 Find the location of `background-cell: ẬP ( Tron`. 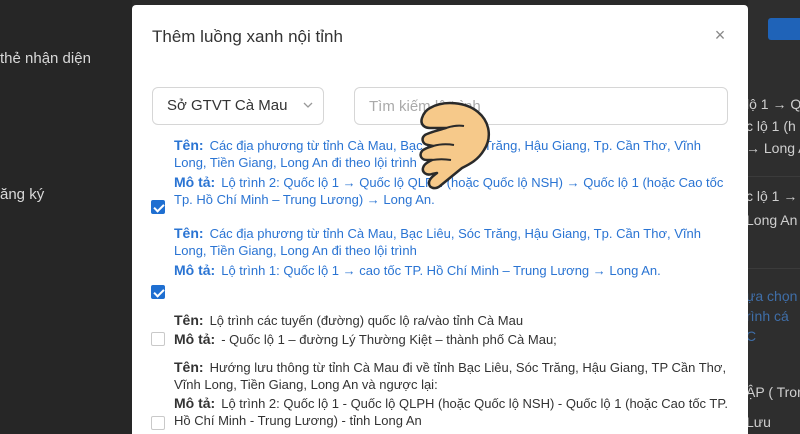

background-cell: ẬP ( Tron is located at coordinates (773, 392).